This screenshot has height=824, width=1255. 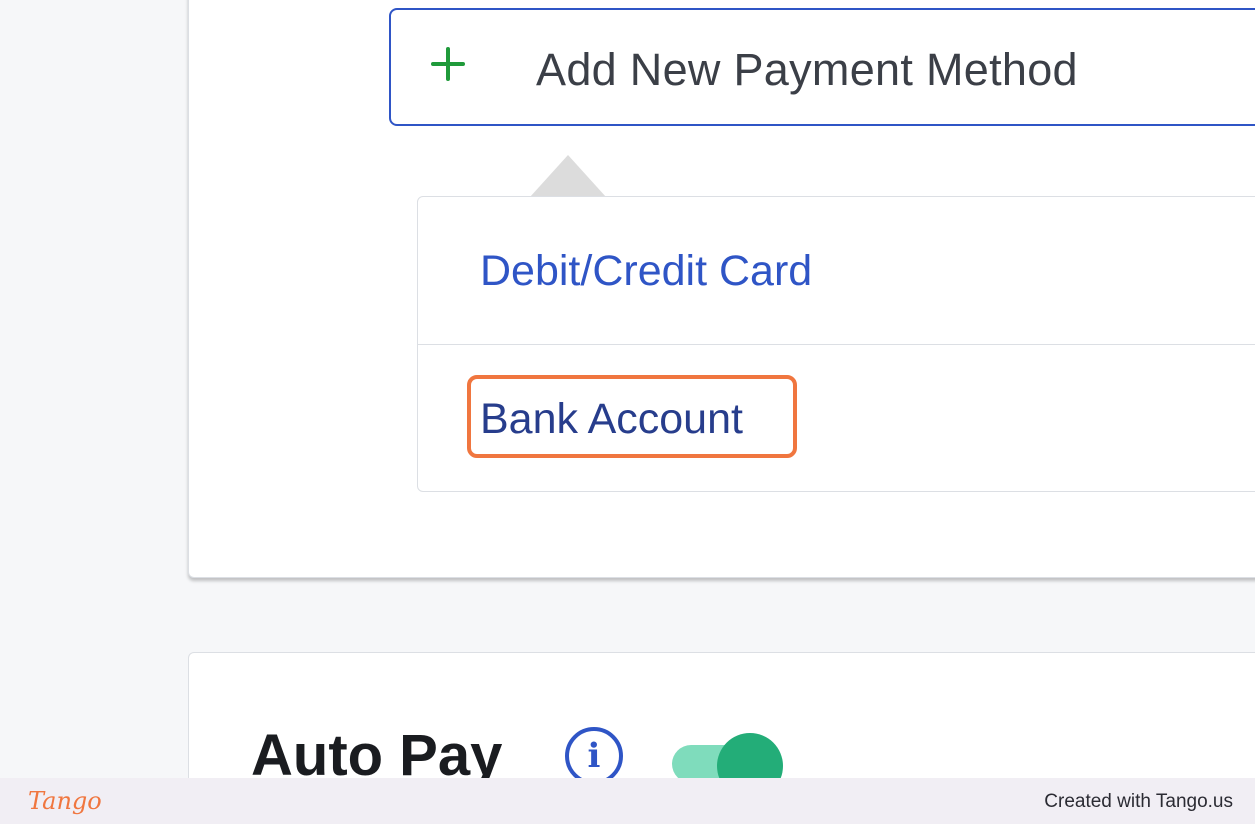 I want to click on info-icon: i, so click(x=594, y=756).